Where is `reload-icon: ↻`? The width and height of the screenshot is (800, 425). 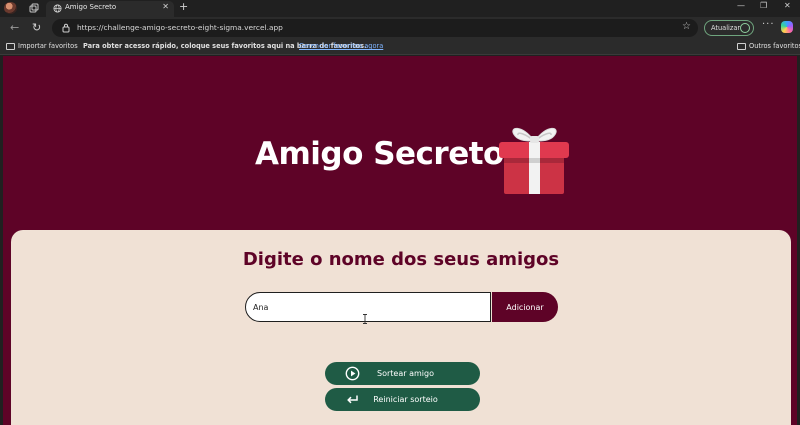
reload-icon: ↻ is located at coordinates (36, 27).